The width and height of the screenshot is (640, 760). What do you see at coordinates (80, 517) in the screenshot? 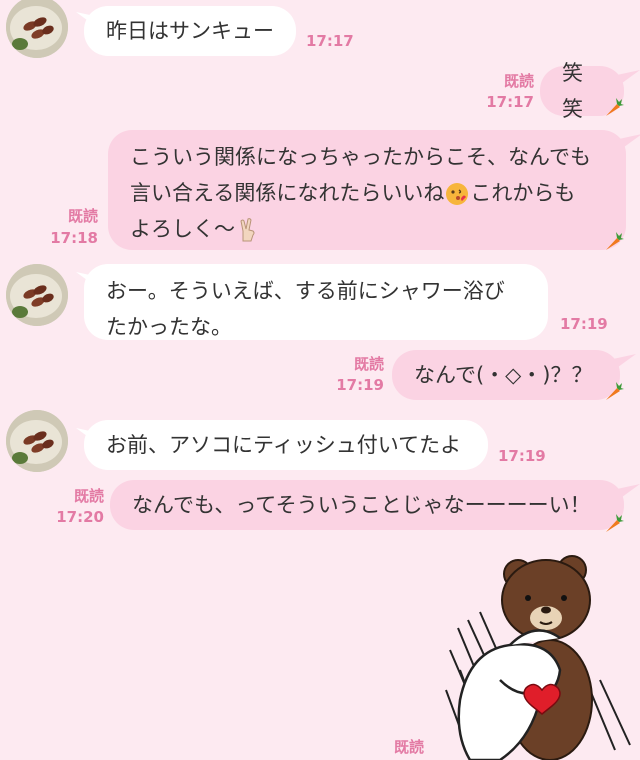
I see `timestamp: 17:20` at bounding box center [80, 517].